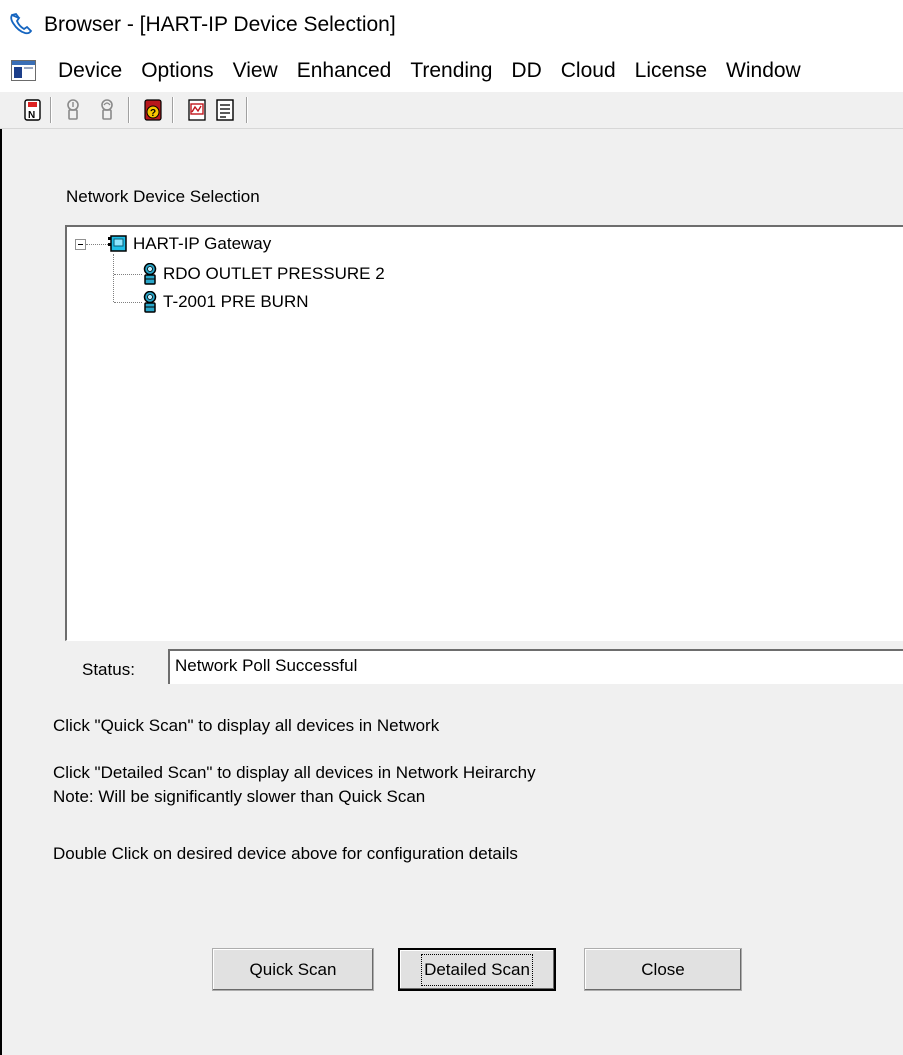 The height and width of the screenshot is (1055, 903). Describe the element at coordinates (80, 244) in the screenshot. I see `collapse-toggle-icon` at that location.